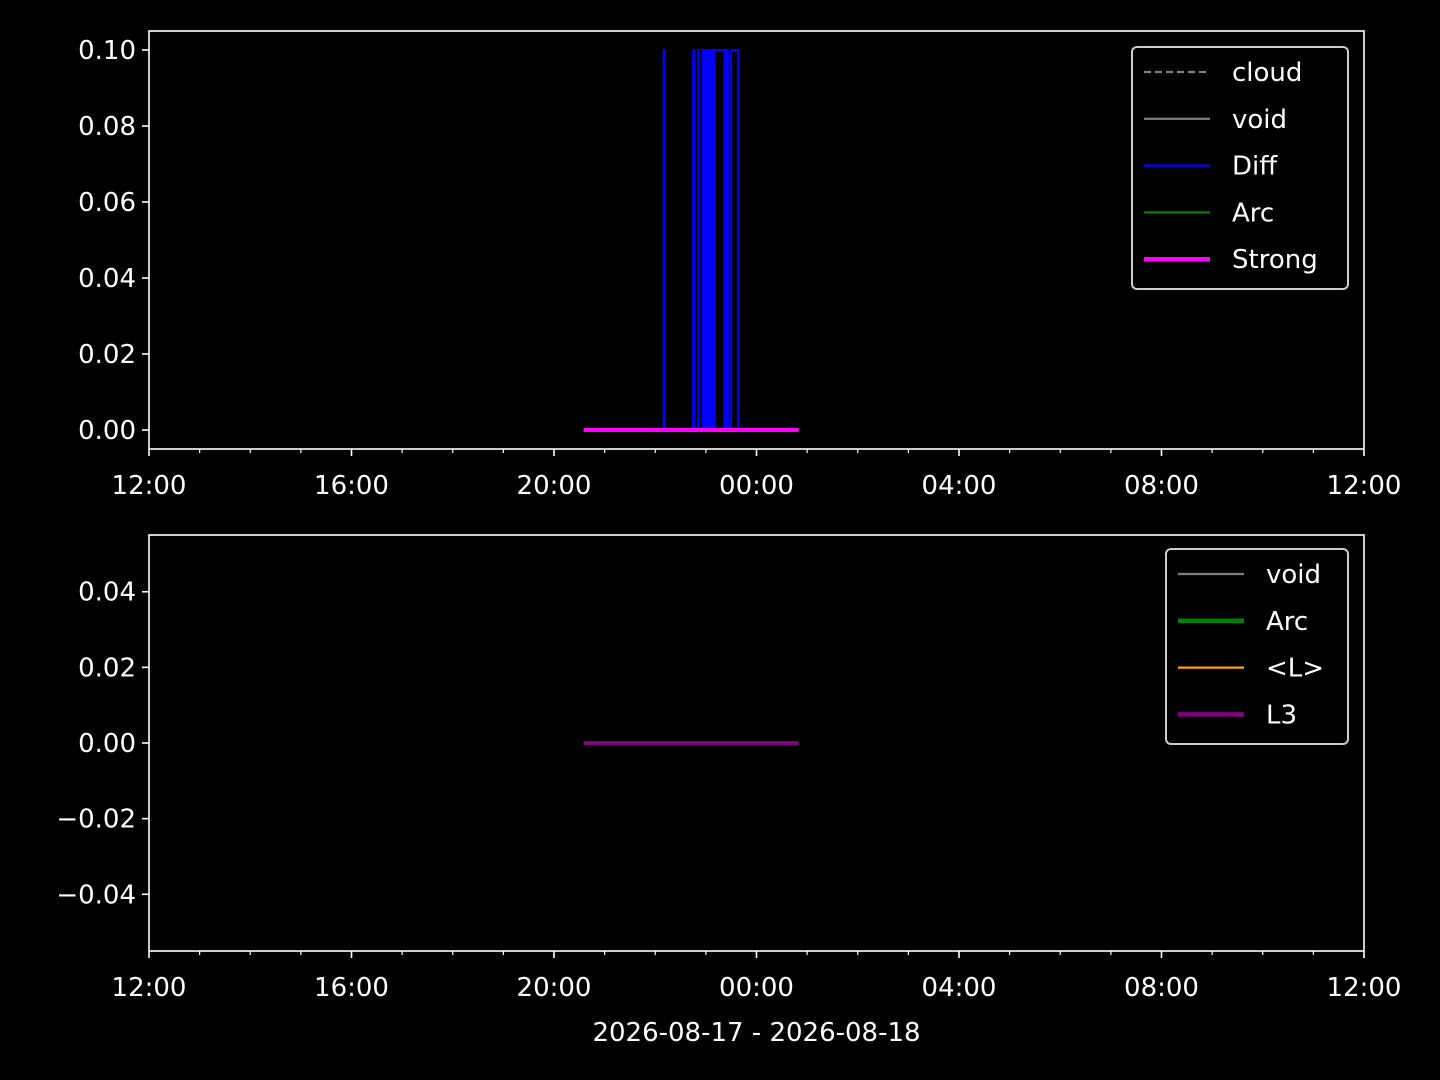 This screenshot has height=1080, width=1440. I want to click on legend-label: cloud, so click(1267, 73).